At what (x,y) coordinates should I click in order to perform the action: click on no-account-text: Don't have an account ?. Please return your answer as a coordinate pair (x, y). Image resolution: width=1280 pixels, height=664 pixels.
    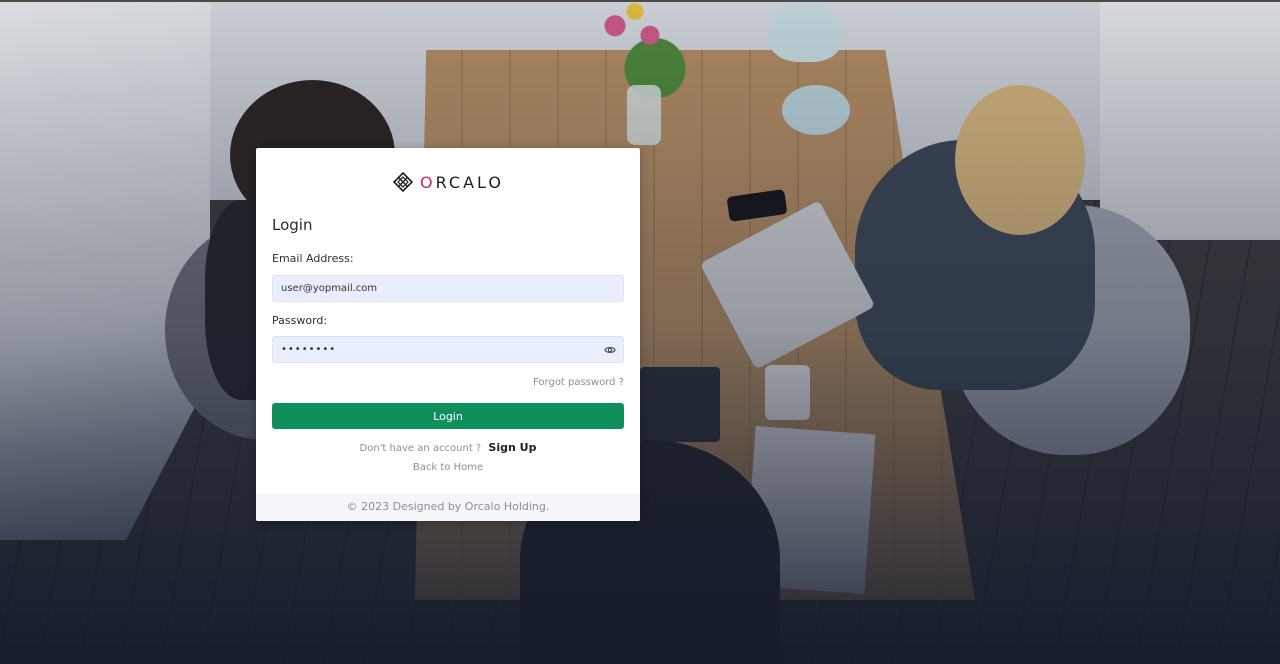
    Looking at the image, I should click on (420, 448).